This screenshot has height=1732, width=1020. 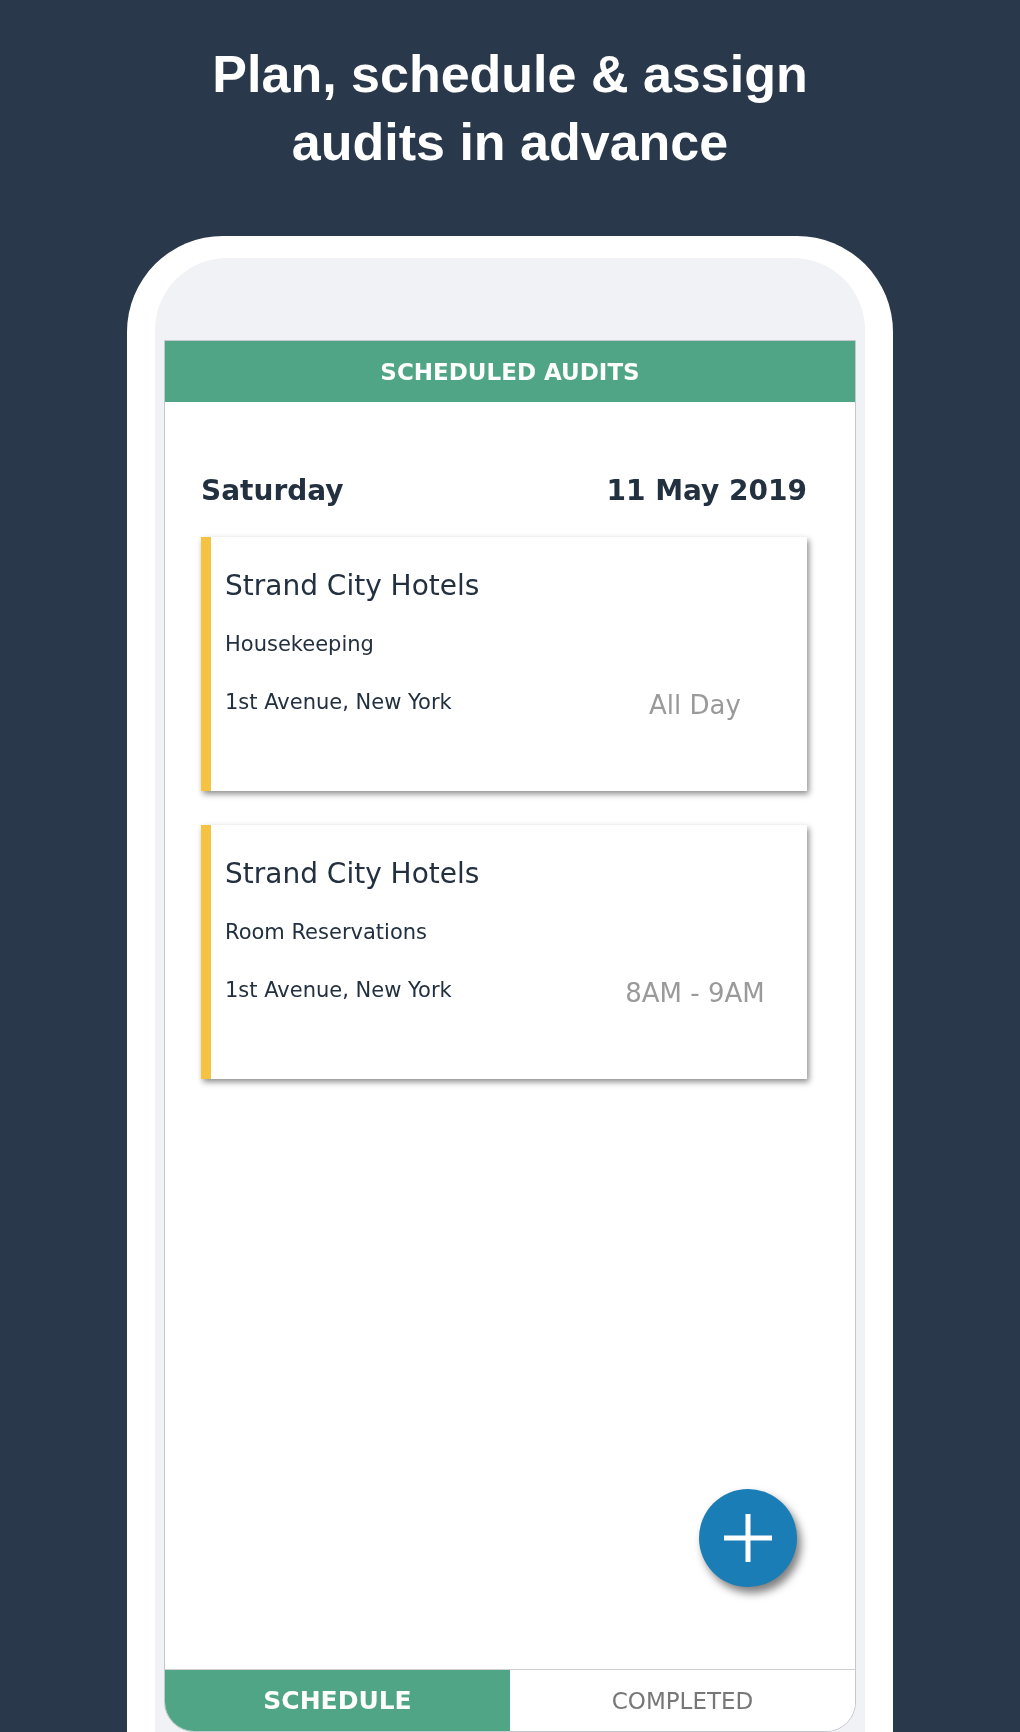 What do you see at coordinates (706, 490) in the screenshot?
I see `date-label: 11 May 2019` at bounding box center [706, 490].